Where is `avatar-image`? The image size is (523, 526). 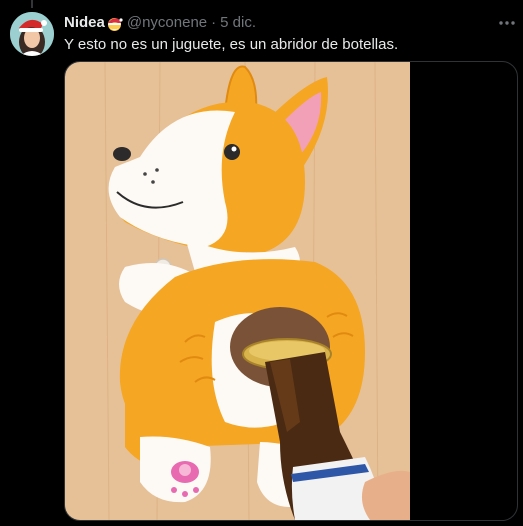 avatar-image is located at coordinates (32, 34).